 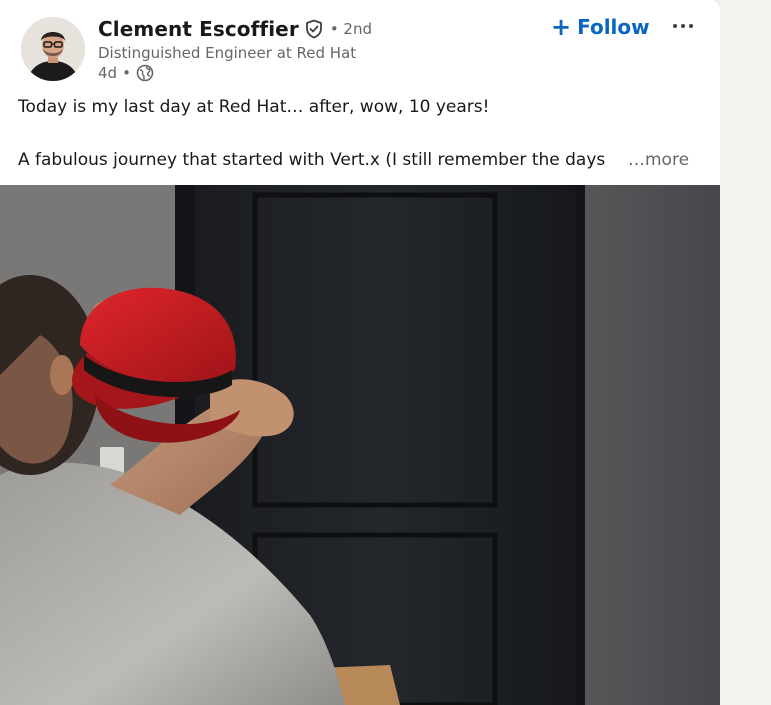 What do you see at coordinates (745, 352) in the screenshot?
I see `right-rail` at bounding box center [745, 352].